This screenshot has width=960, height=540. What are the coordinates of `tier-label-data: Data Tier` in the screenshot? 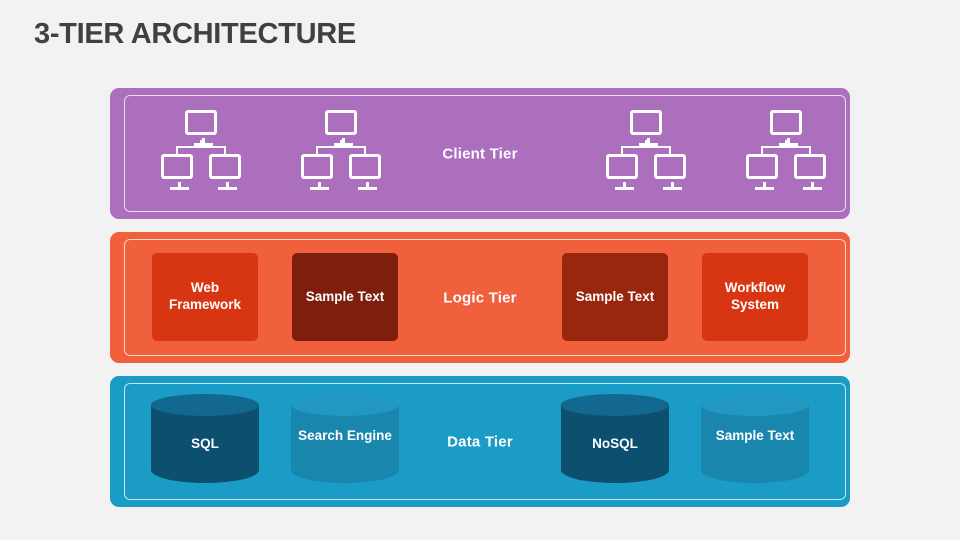 It's located at (480, 441).